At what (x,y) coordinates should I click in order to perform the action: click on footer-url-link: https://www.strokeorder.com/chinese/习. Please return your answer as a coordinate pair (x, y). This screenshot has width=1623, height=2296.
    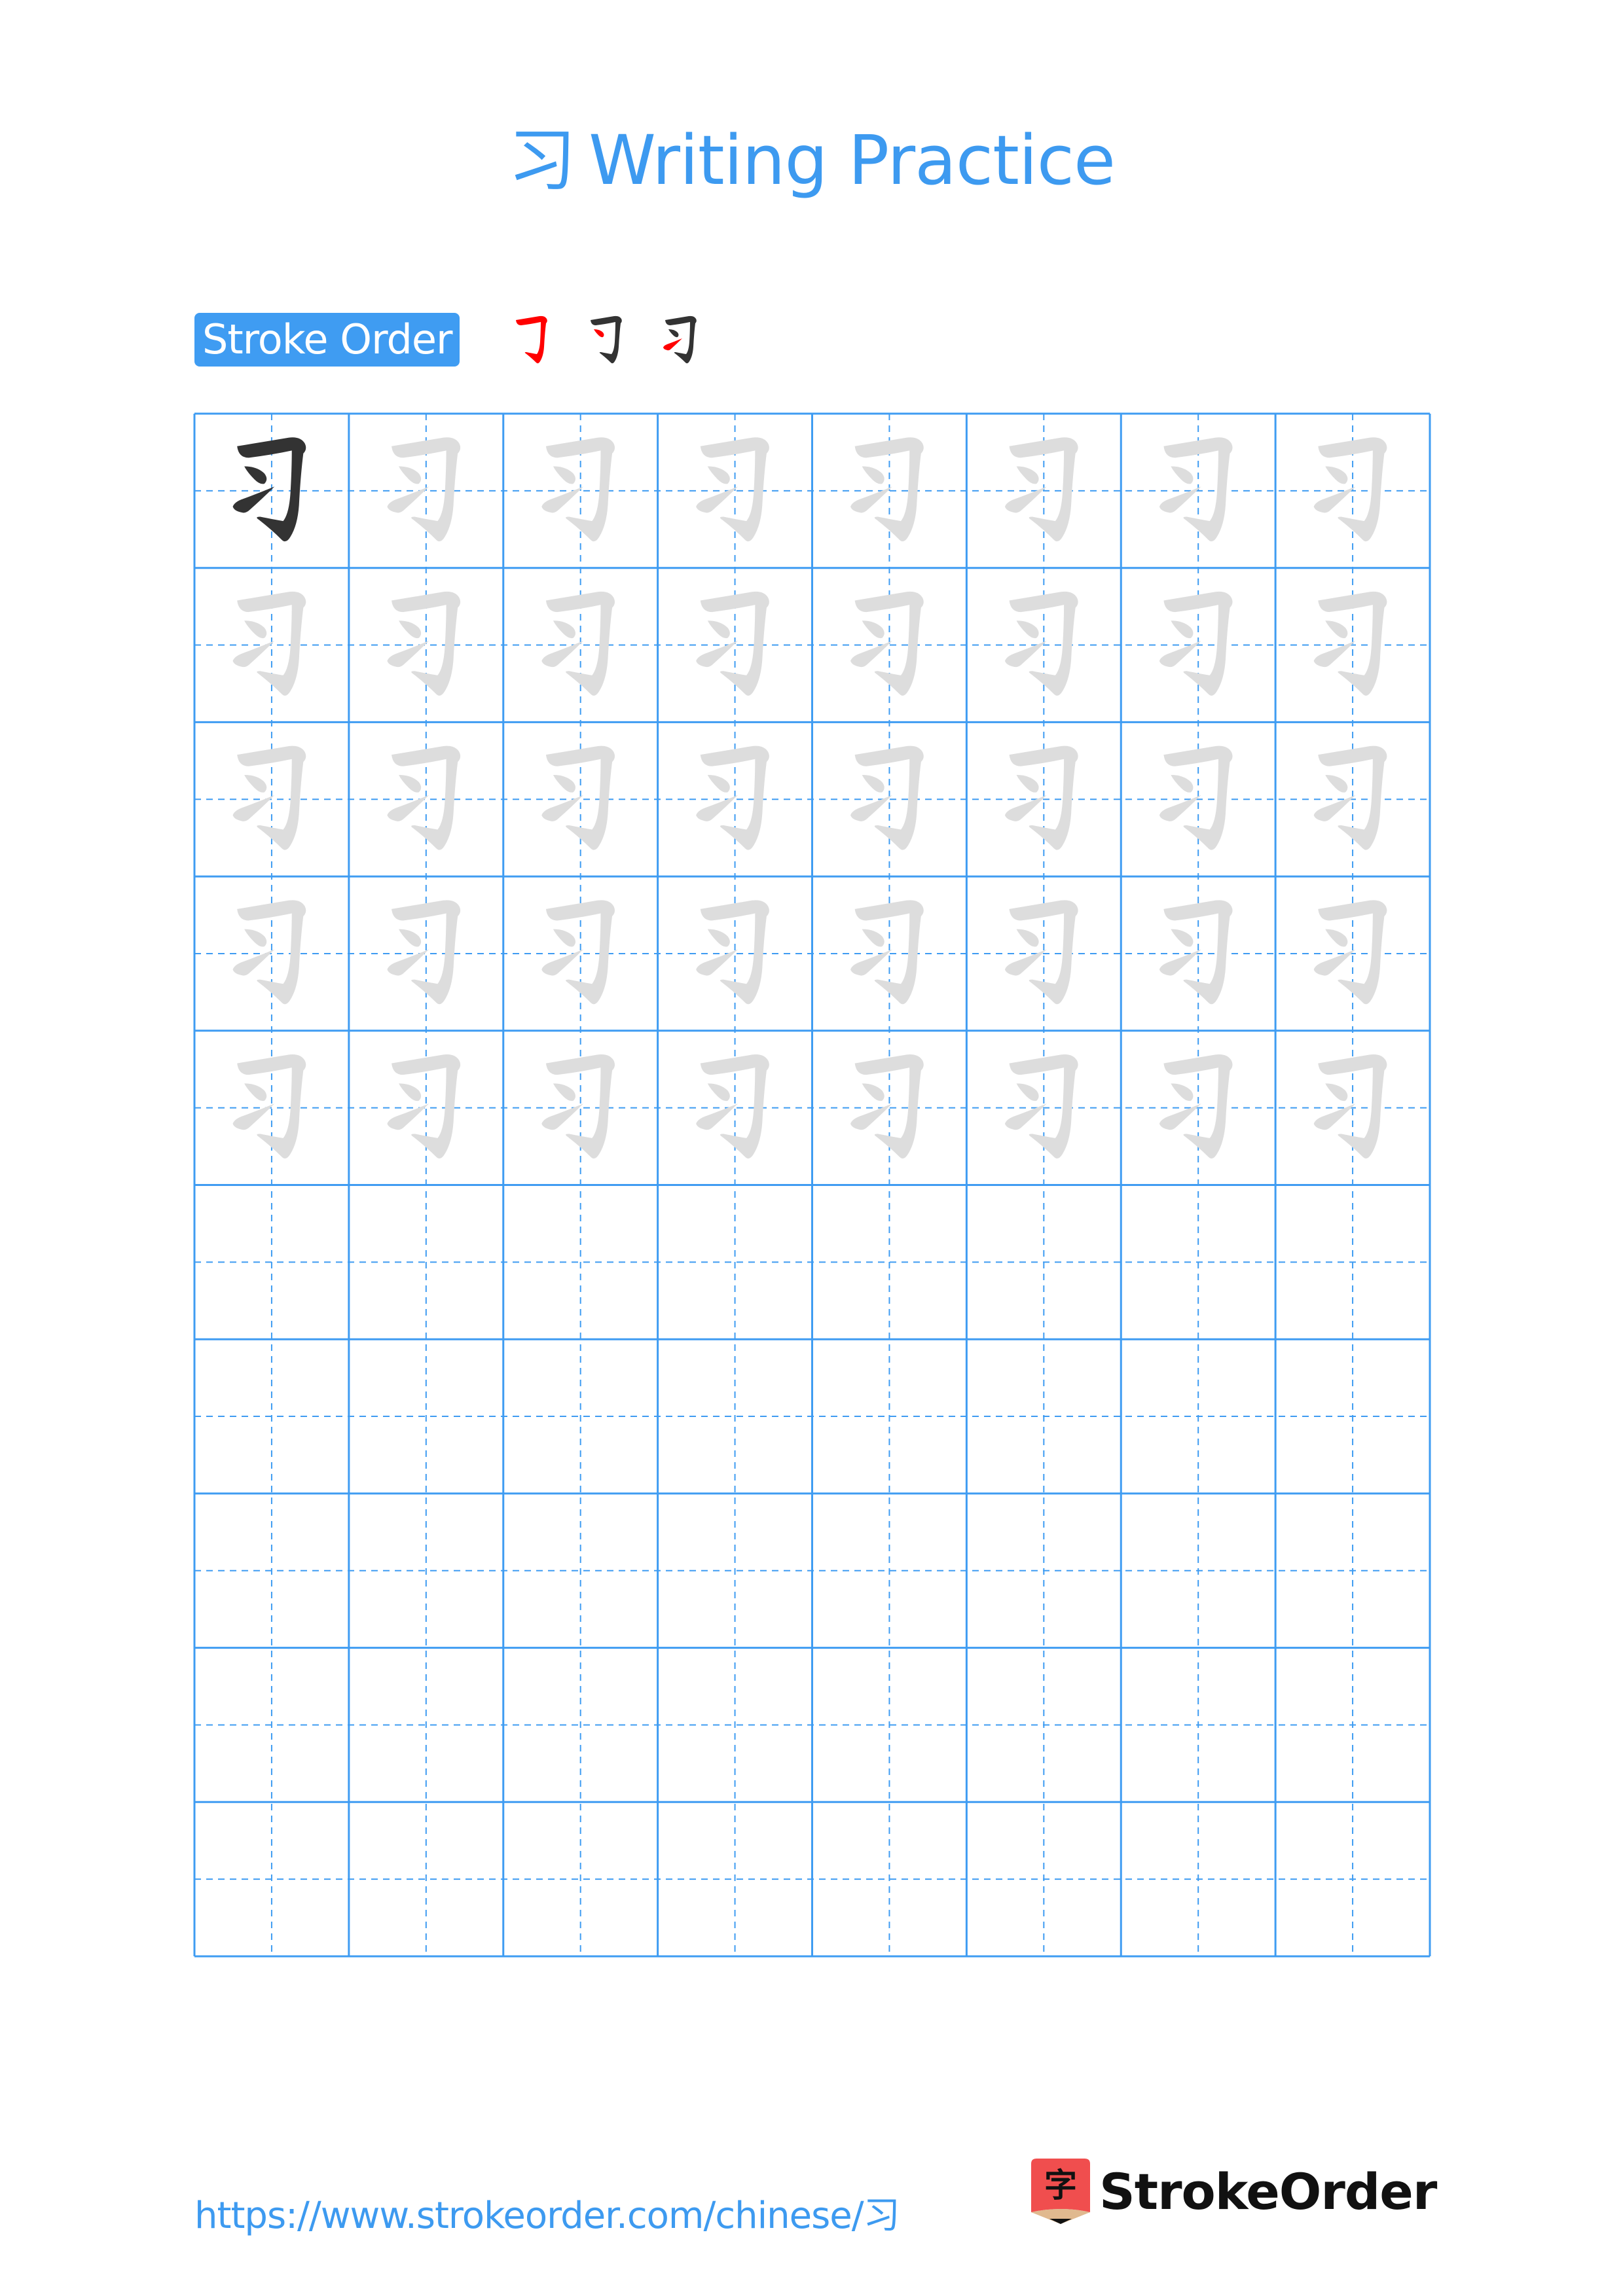
    Looking at the image, I should click on (547, 2212).